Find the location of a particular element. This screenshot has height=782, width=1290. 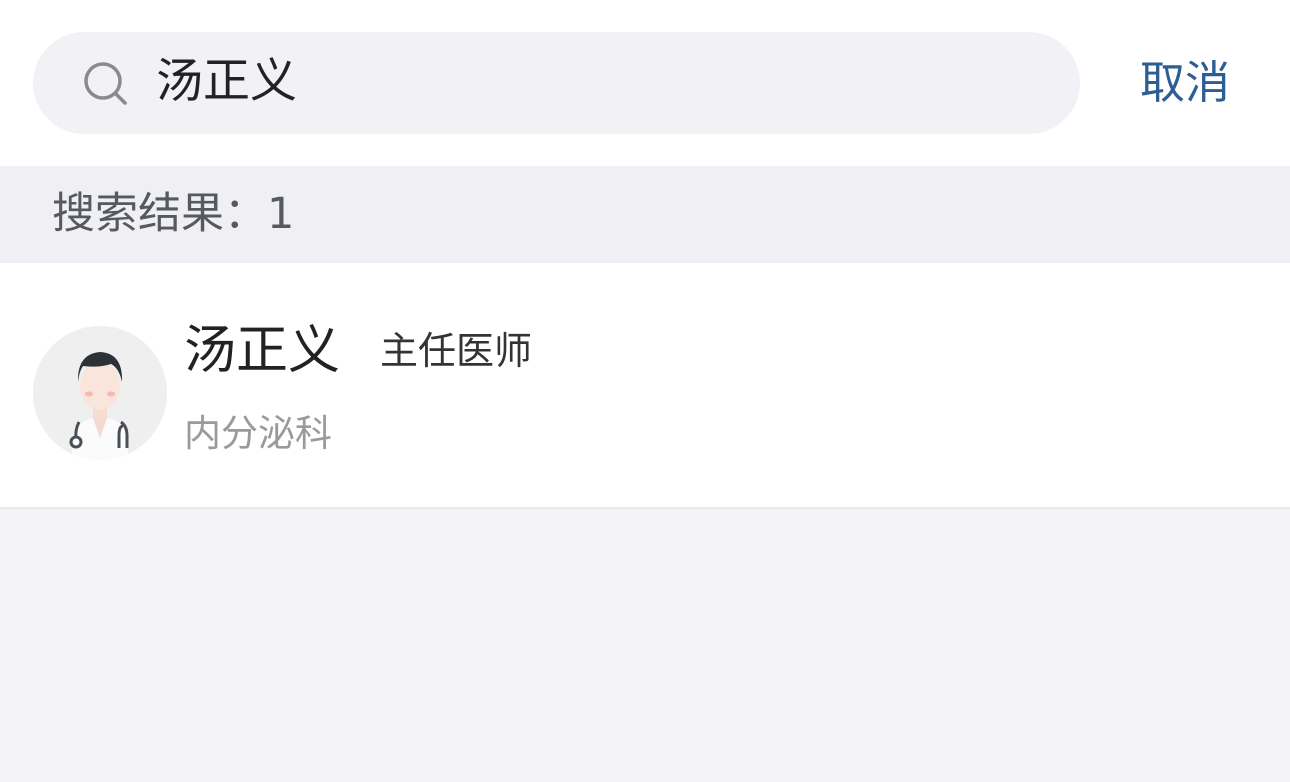

search-input is located at coordinates (596, 82).